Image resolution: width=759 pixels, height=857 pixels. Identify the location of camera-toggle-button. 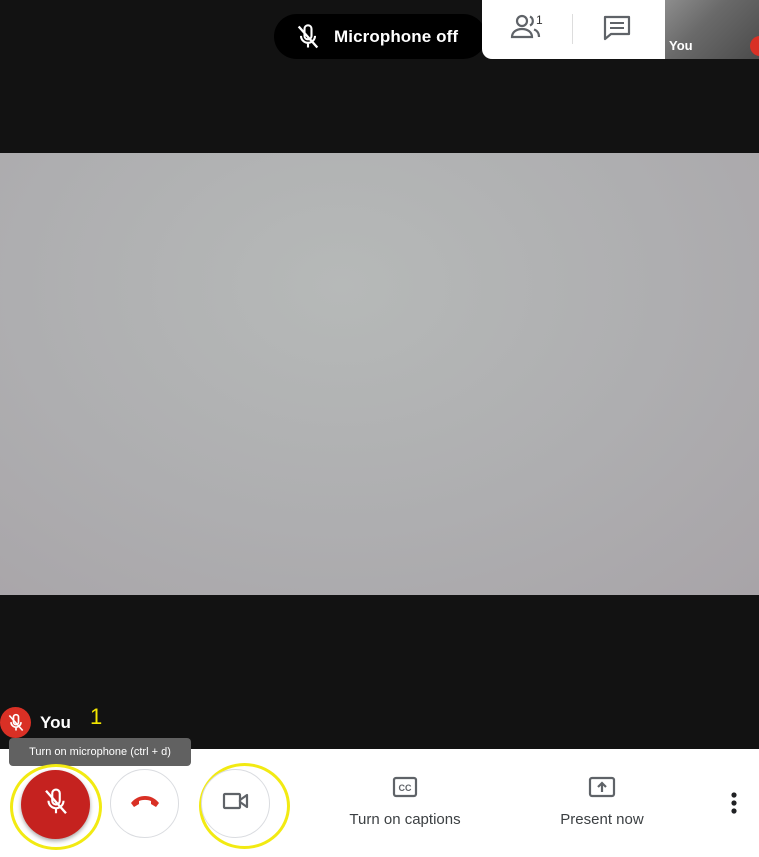
(235, 803).